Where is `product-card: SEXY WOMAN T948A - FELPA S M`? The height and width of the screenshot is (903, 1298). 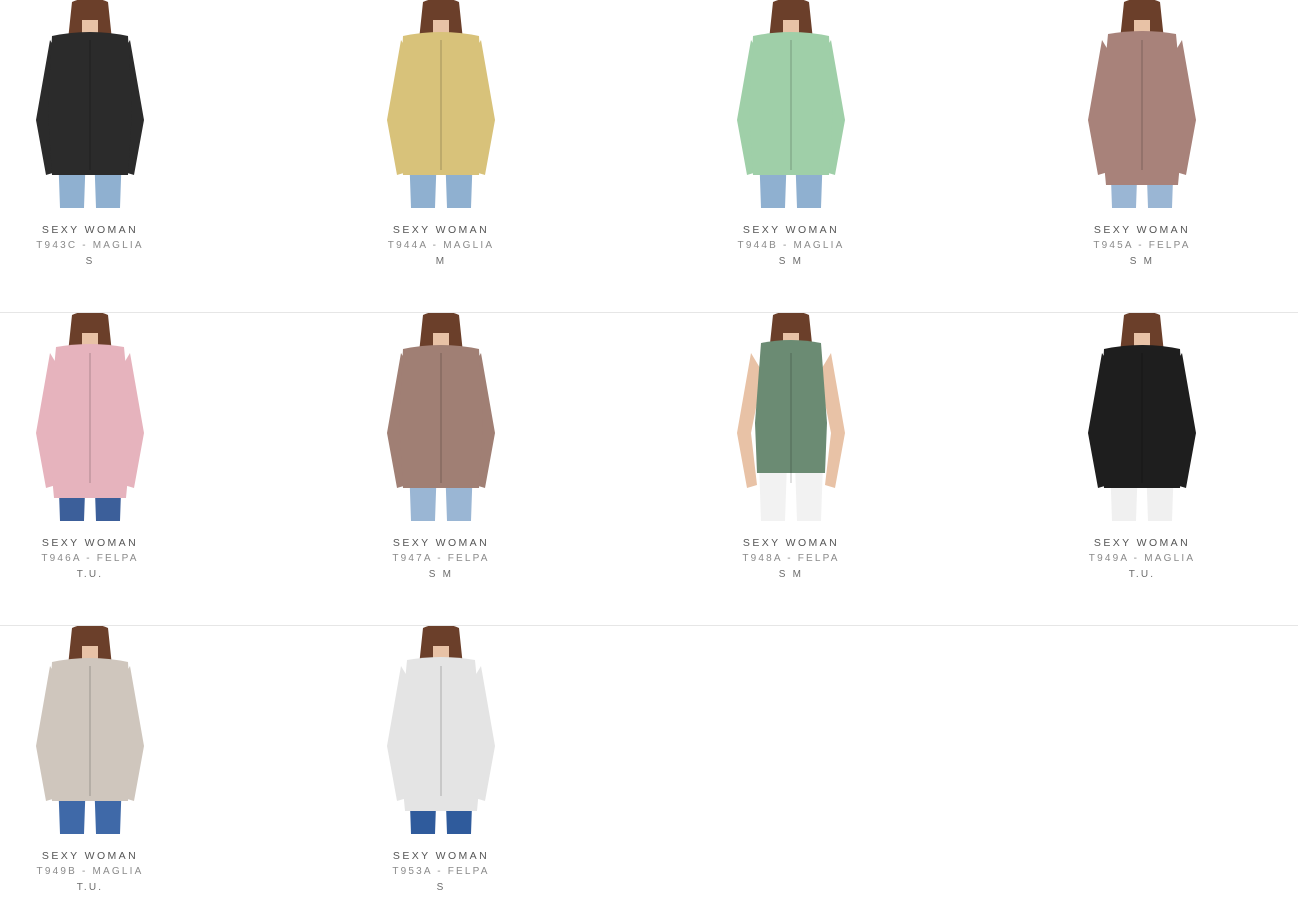
product-card: SEXY WOMAN T948A - FELPA S M is located at coordinates (791, 448).